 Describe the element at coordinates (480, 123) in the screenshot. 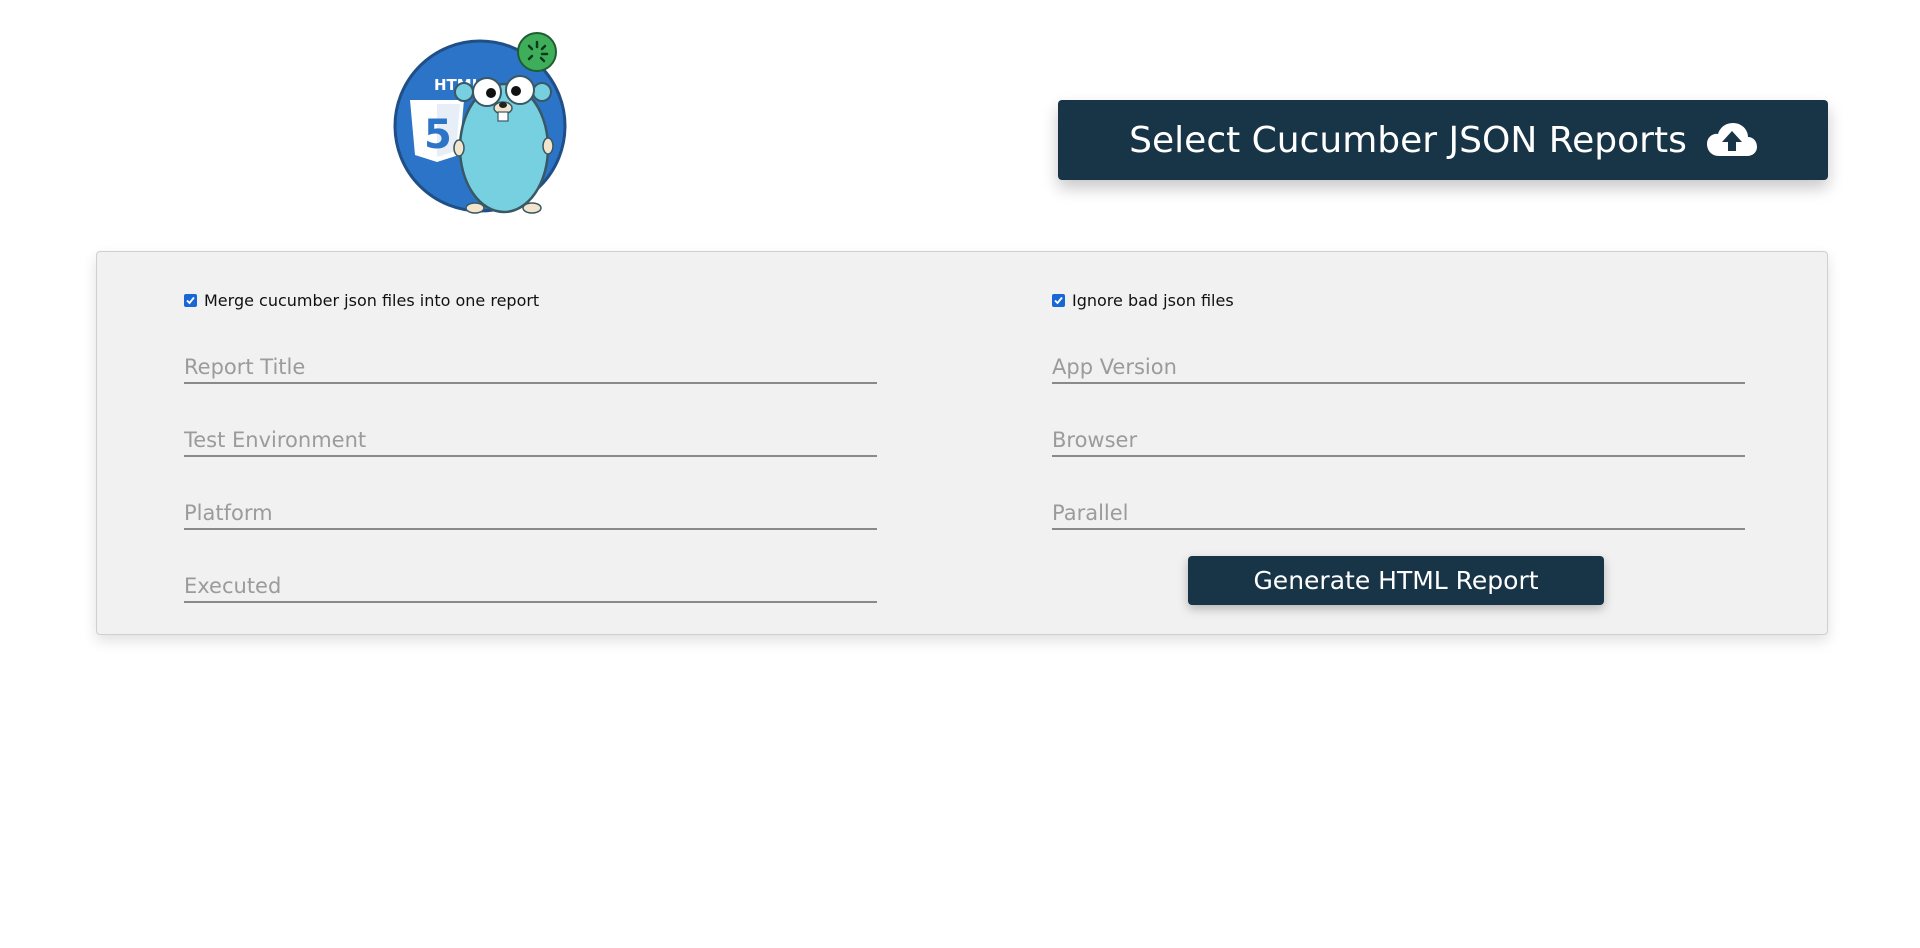

I see `html5-gopher-cucumber-logo-icon: HTML 5` at that location.